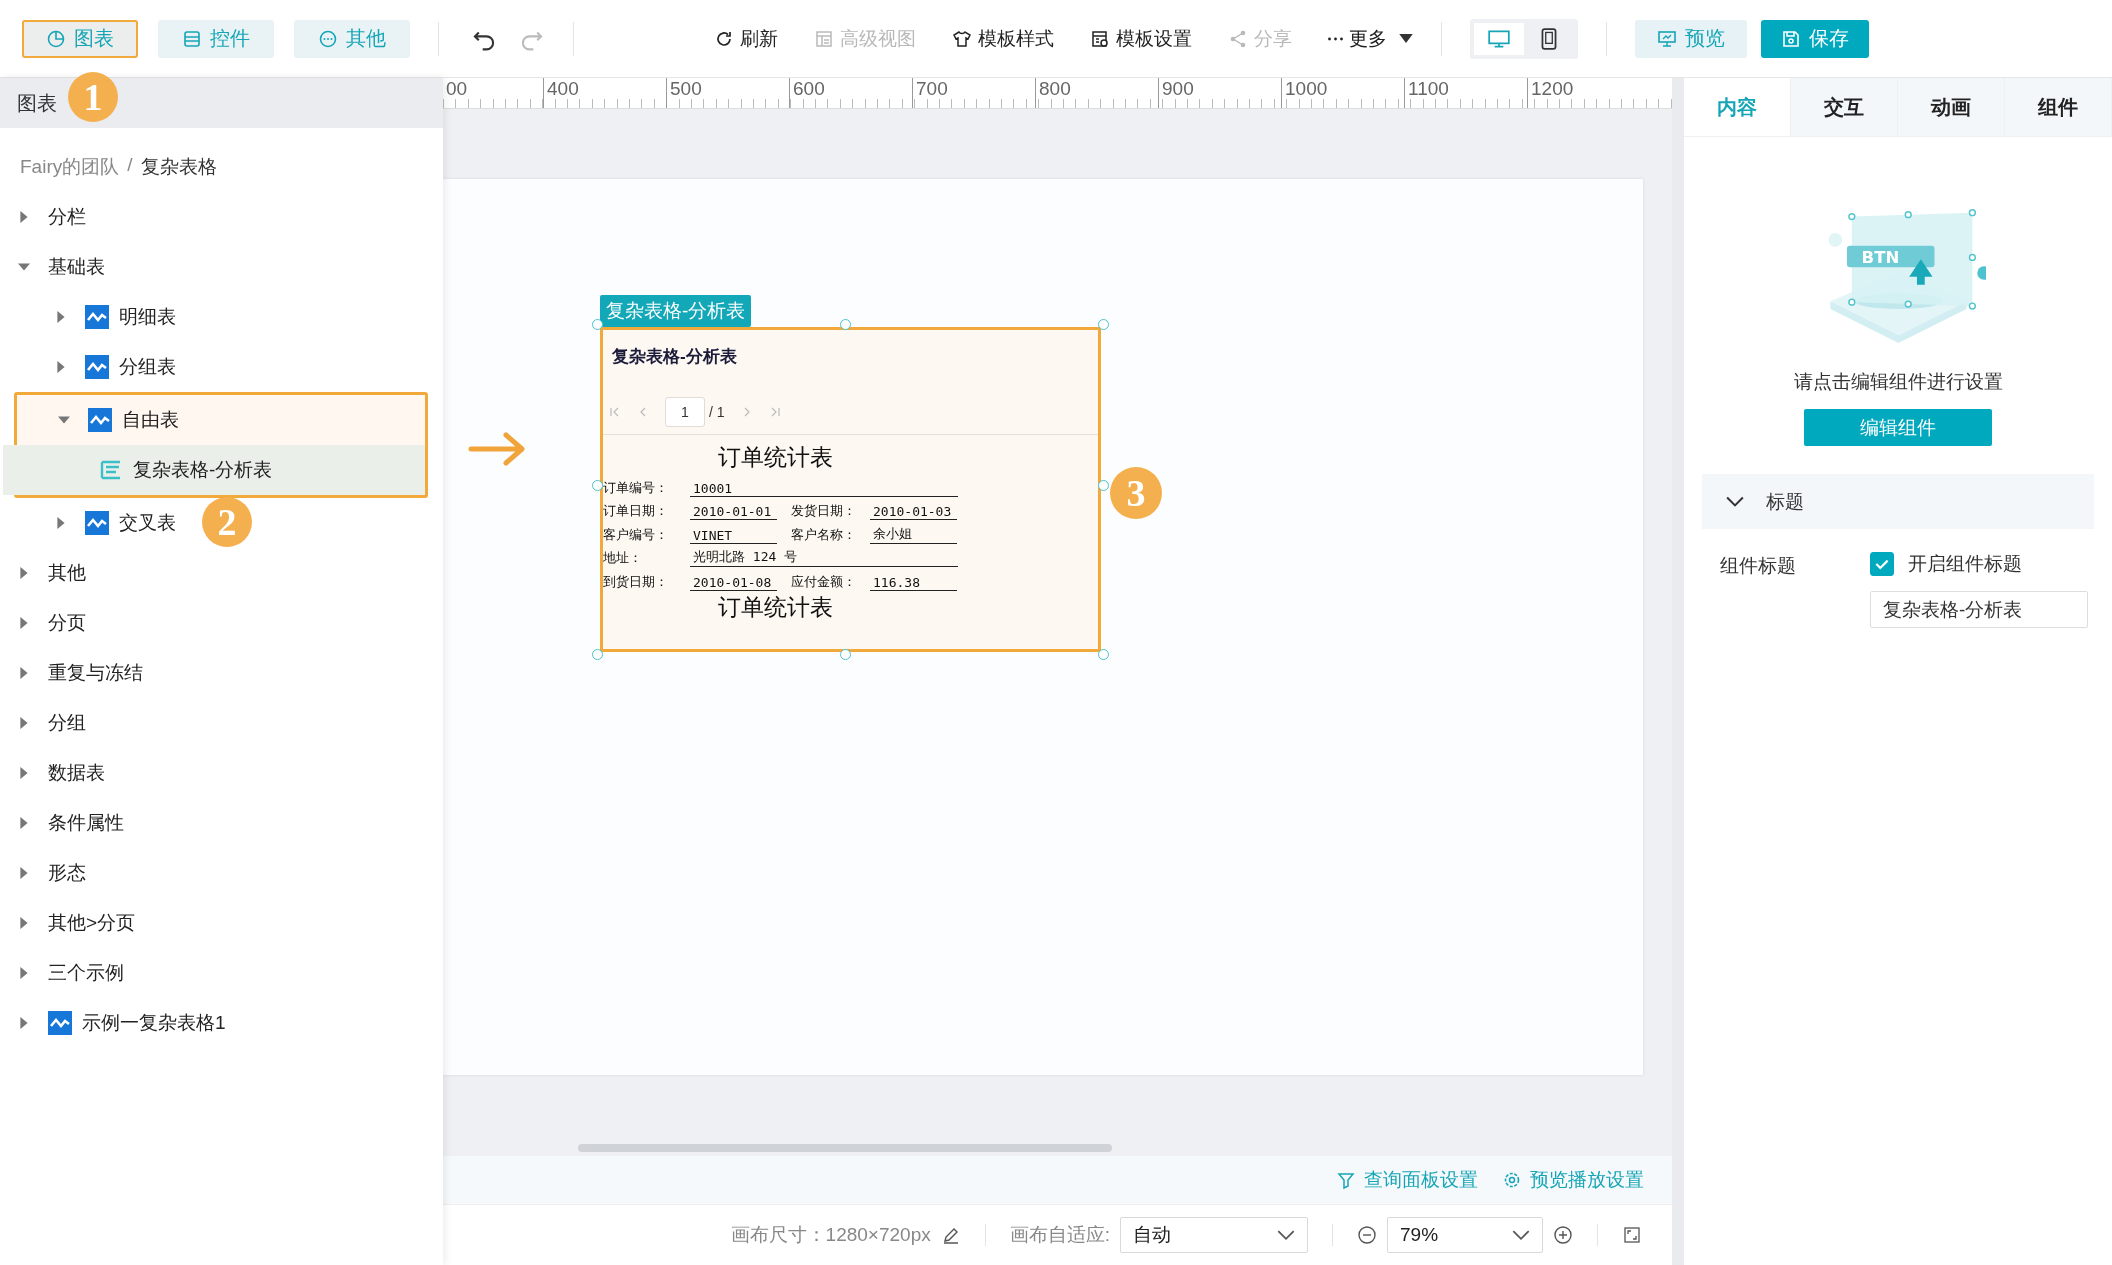  What do you see at coordinates (77, 673) in the screenshot?
I see `tree-item: 重复与冻结` at bounding box center [77, 673].